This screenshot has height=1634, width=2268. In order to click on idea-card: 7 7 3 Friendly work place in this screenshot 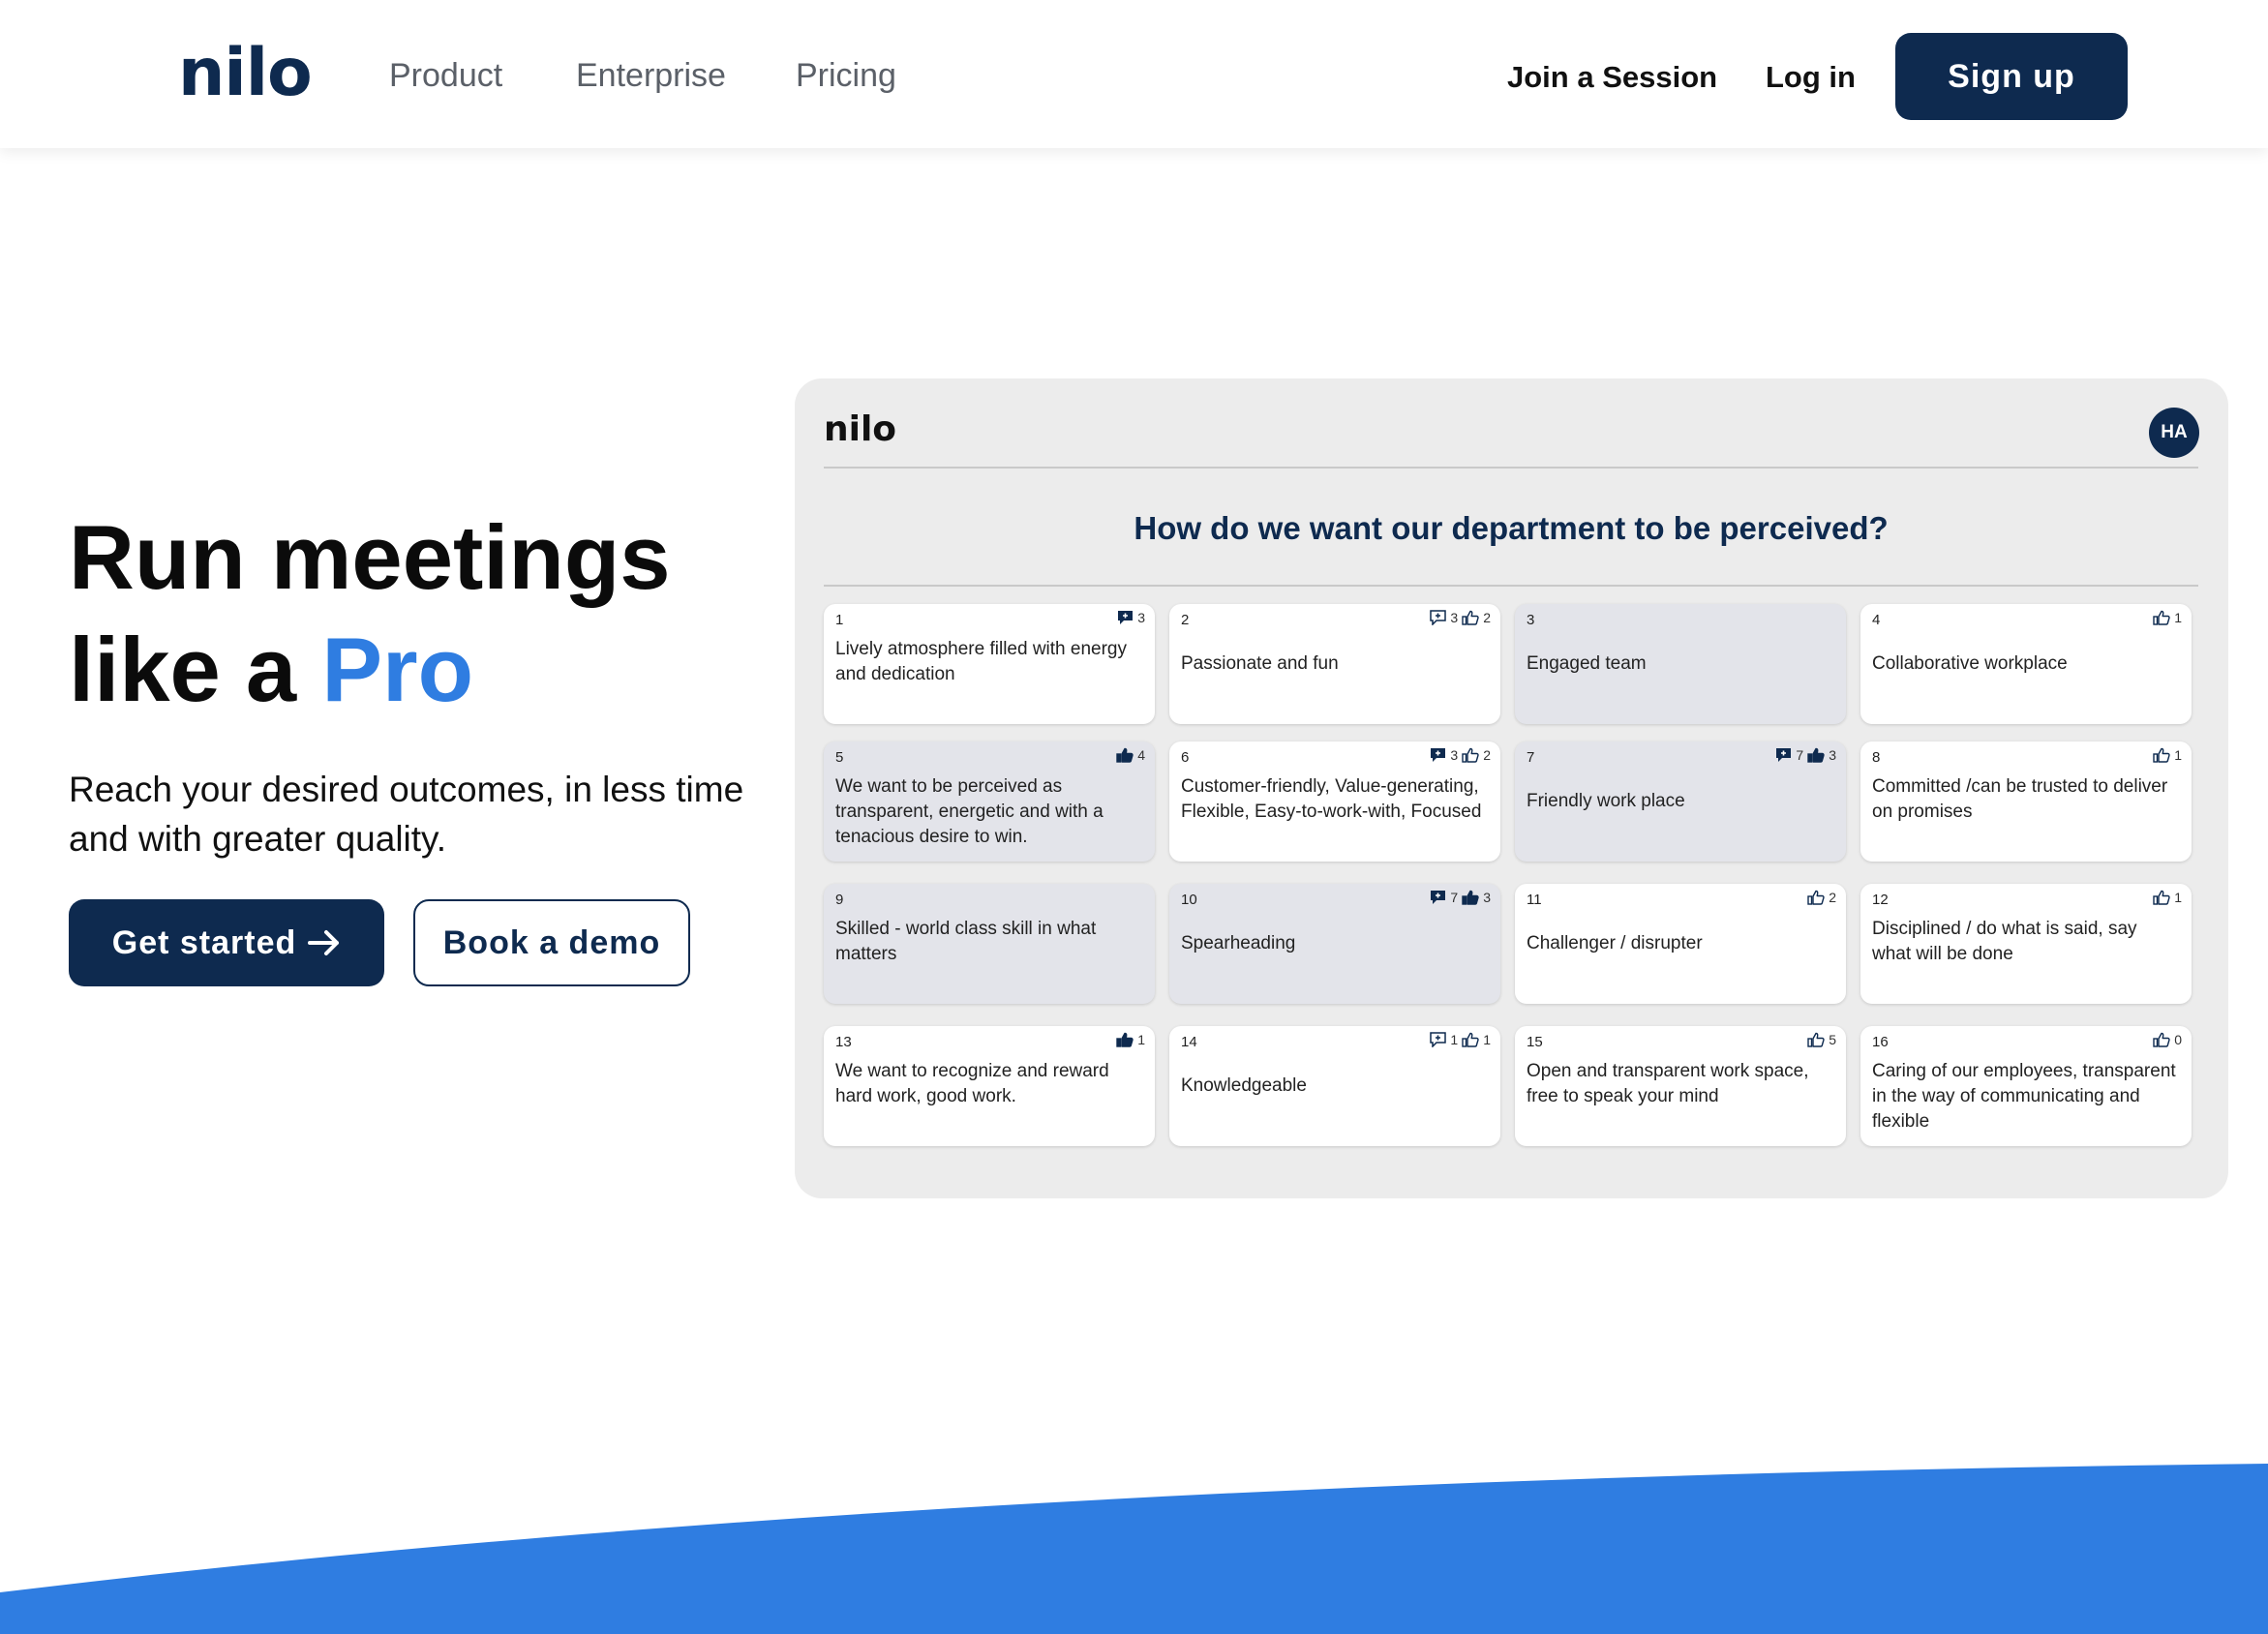, I will do `click(1680, 802)`.